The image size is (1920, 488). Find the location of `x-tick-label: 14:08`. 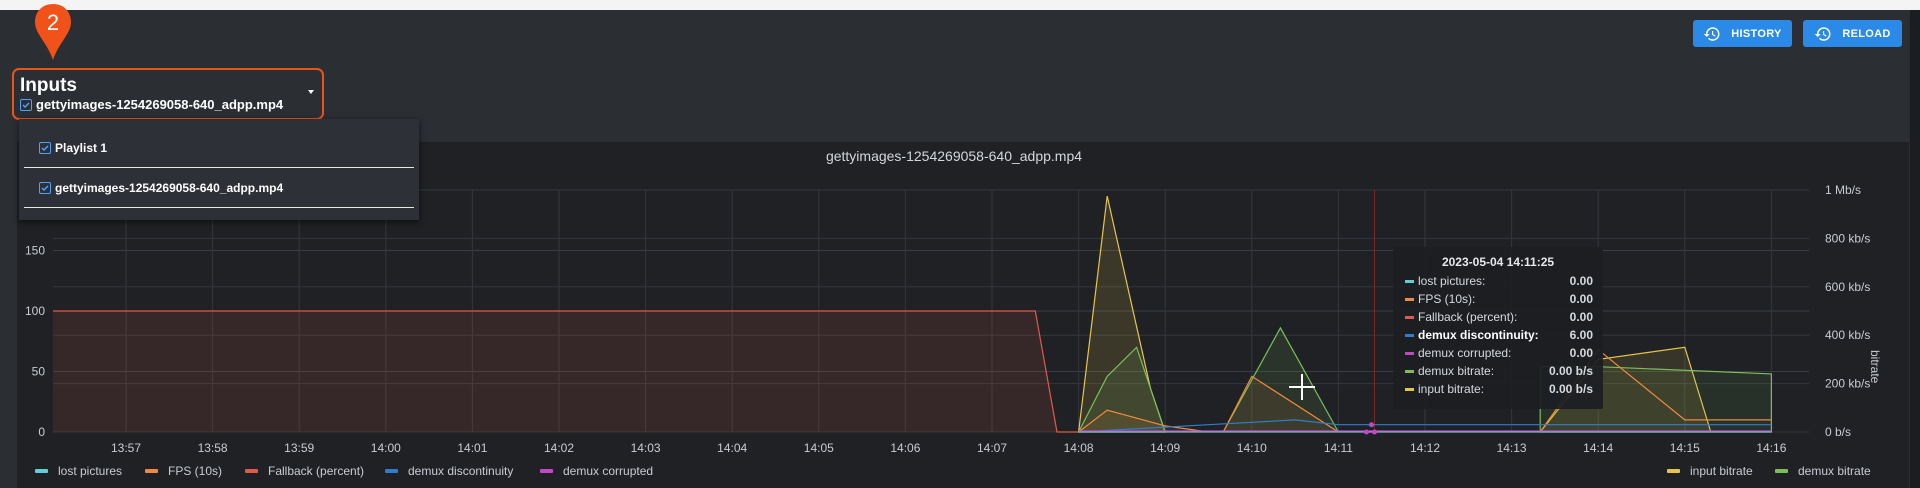

x-tick-label: 14:08 is located at coordinates (1079, 448).